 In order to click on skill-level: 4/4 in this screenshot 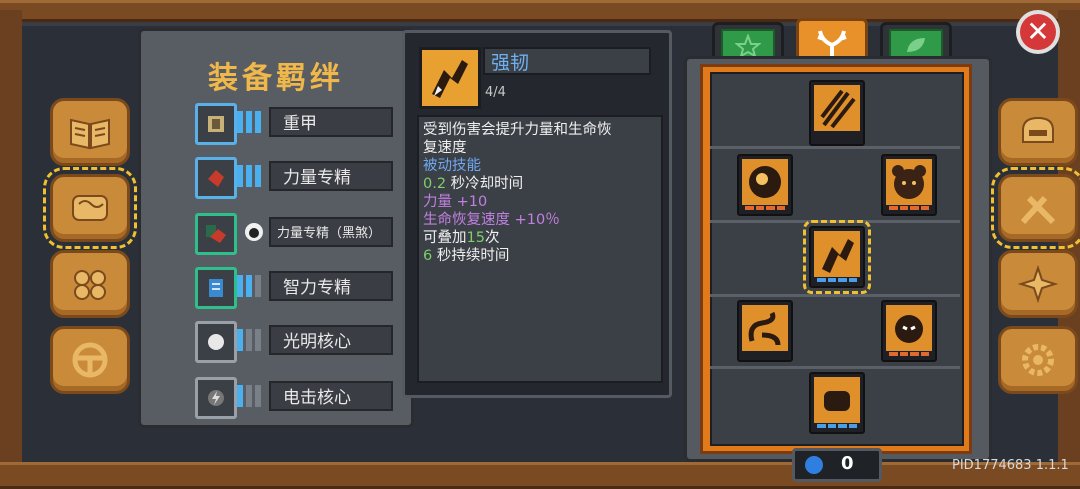, I will do `click(495, 92)`.